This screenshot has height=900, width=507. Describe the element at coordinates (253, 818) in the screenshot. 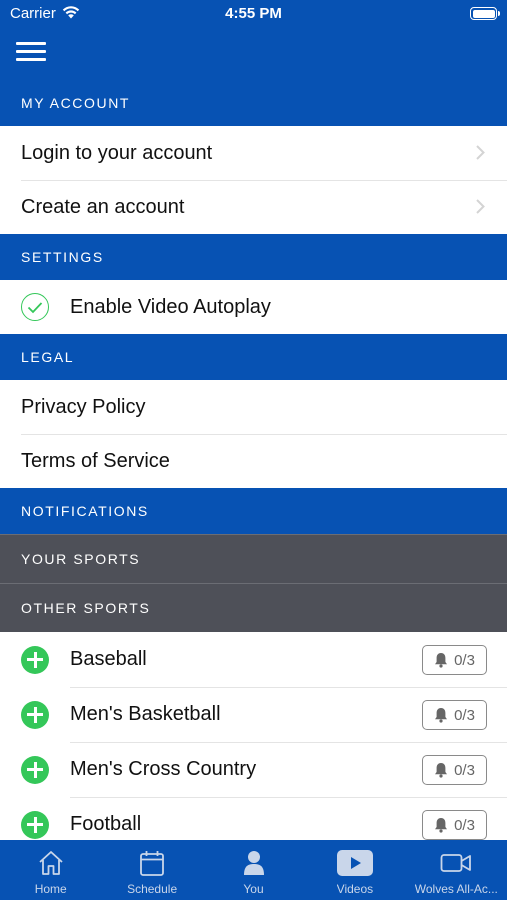

I see `sport-row-football: Football 0/3` at that location.